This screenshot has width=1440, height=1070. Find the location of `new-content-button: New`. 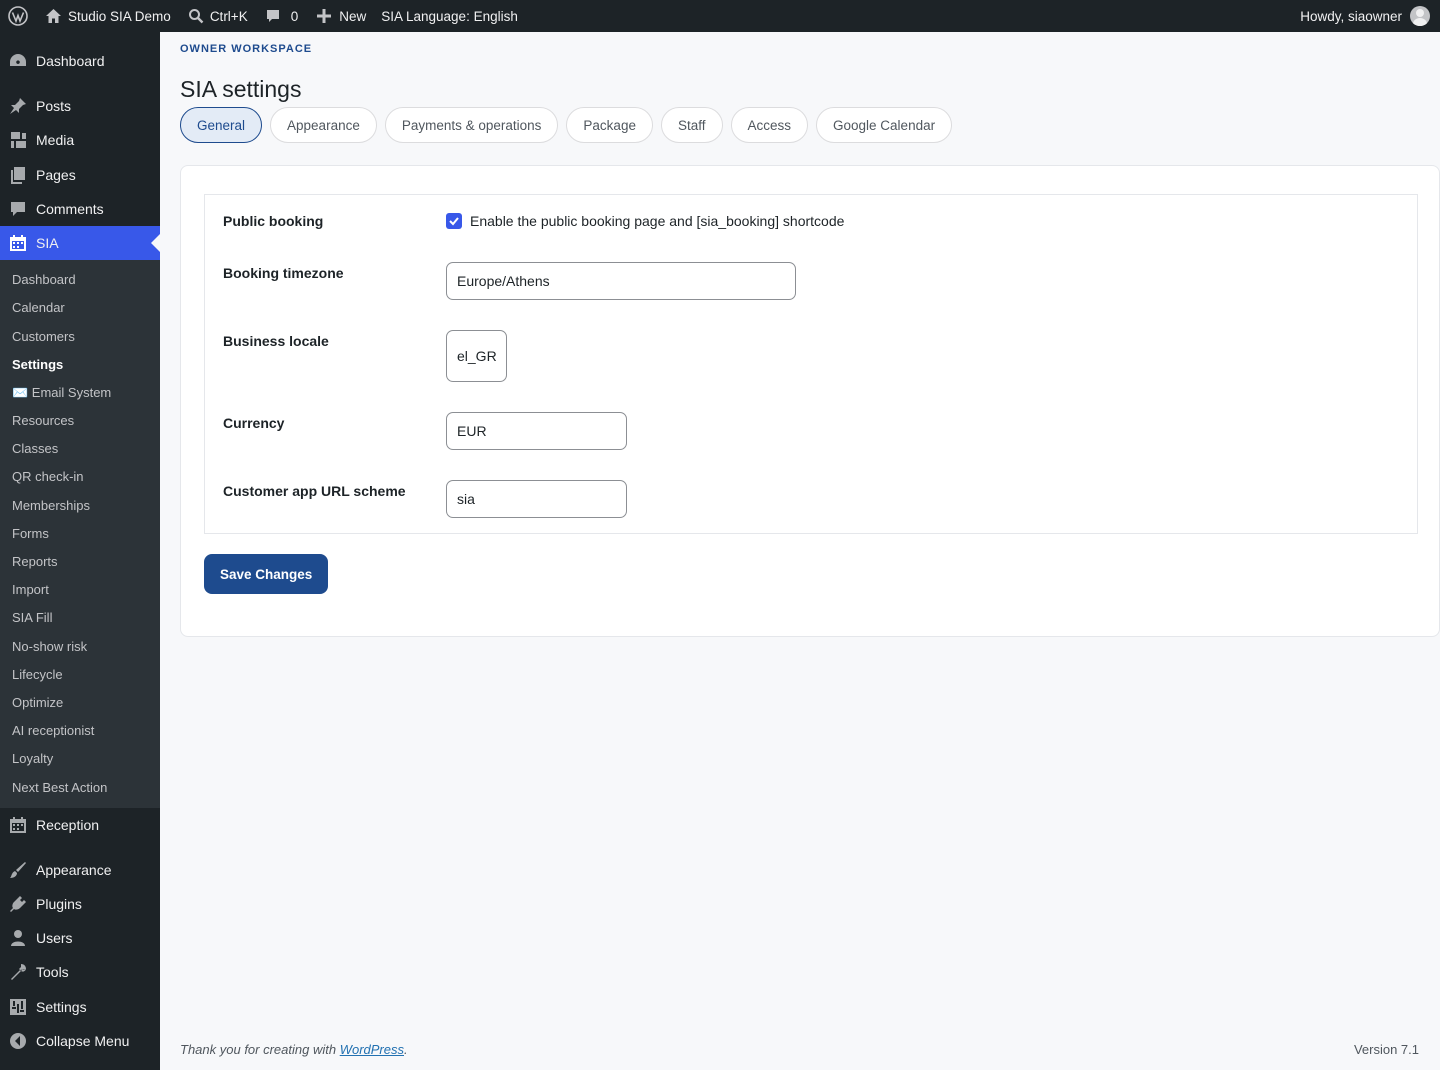

new-content-button: New is located at coordinates (339, 16).